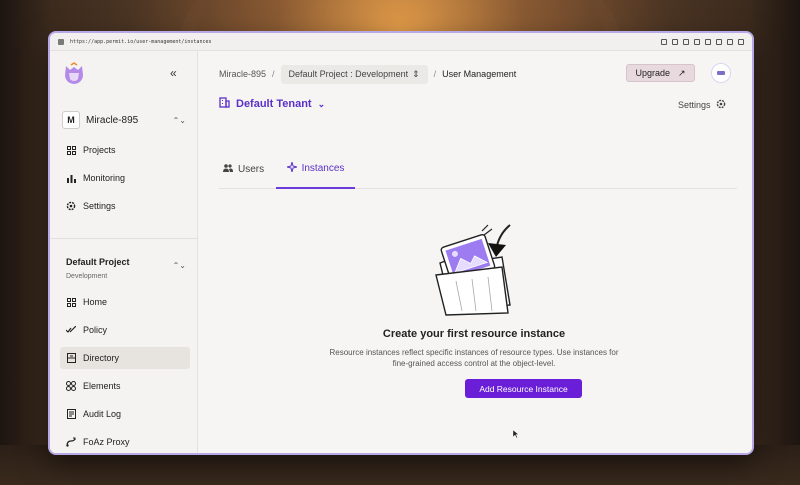 This screenshot has width=800, height=485. What do you see at coordinates (102, 386) in the screenshot?
I see `sidebar-item-label: Elements` at bounding box center [102, 386].